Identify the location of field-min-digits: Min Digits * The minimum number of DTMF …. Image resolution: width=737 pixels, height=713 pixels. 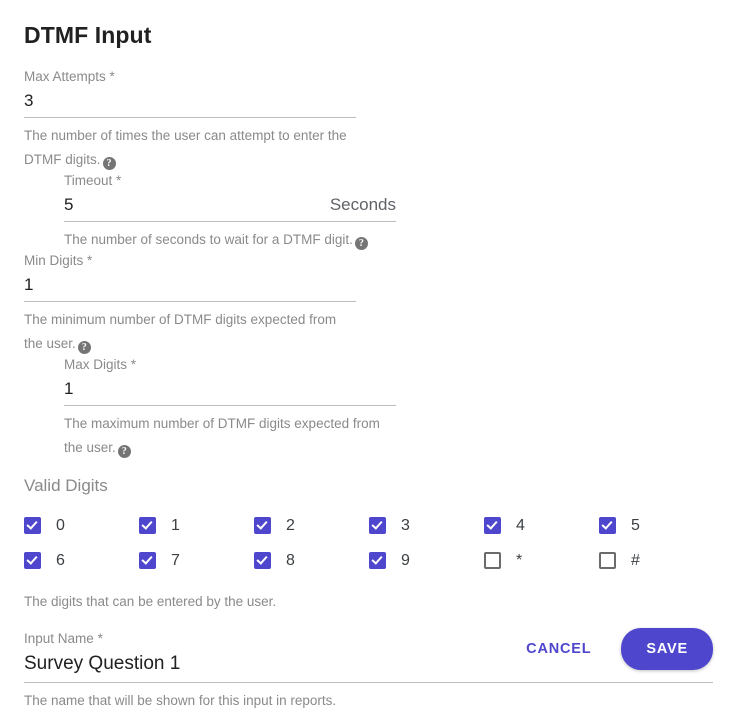
(190, 304).